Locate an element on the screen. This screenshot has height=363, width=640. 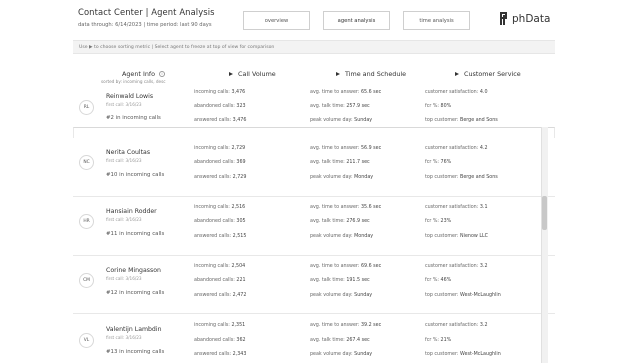
scrollbar-thumb is located at coordinates (544, 213).